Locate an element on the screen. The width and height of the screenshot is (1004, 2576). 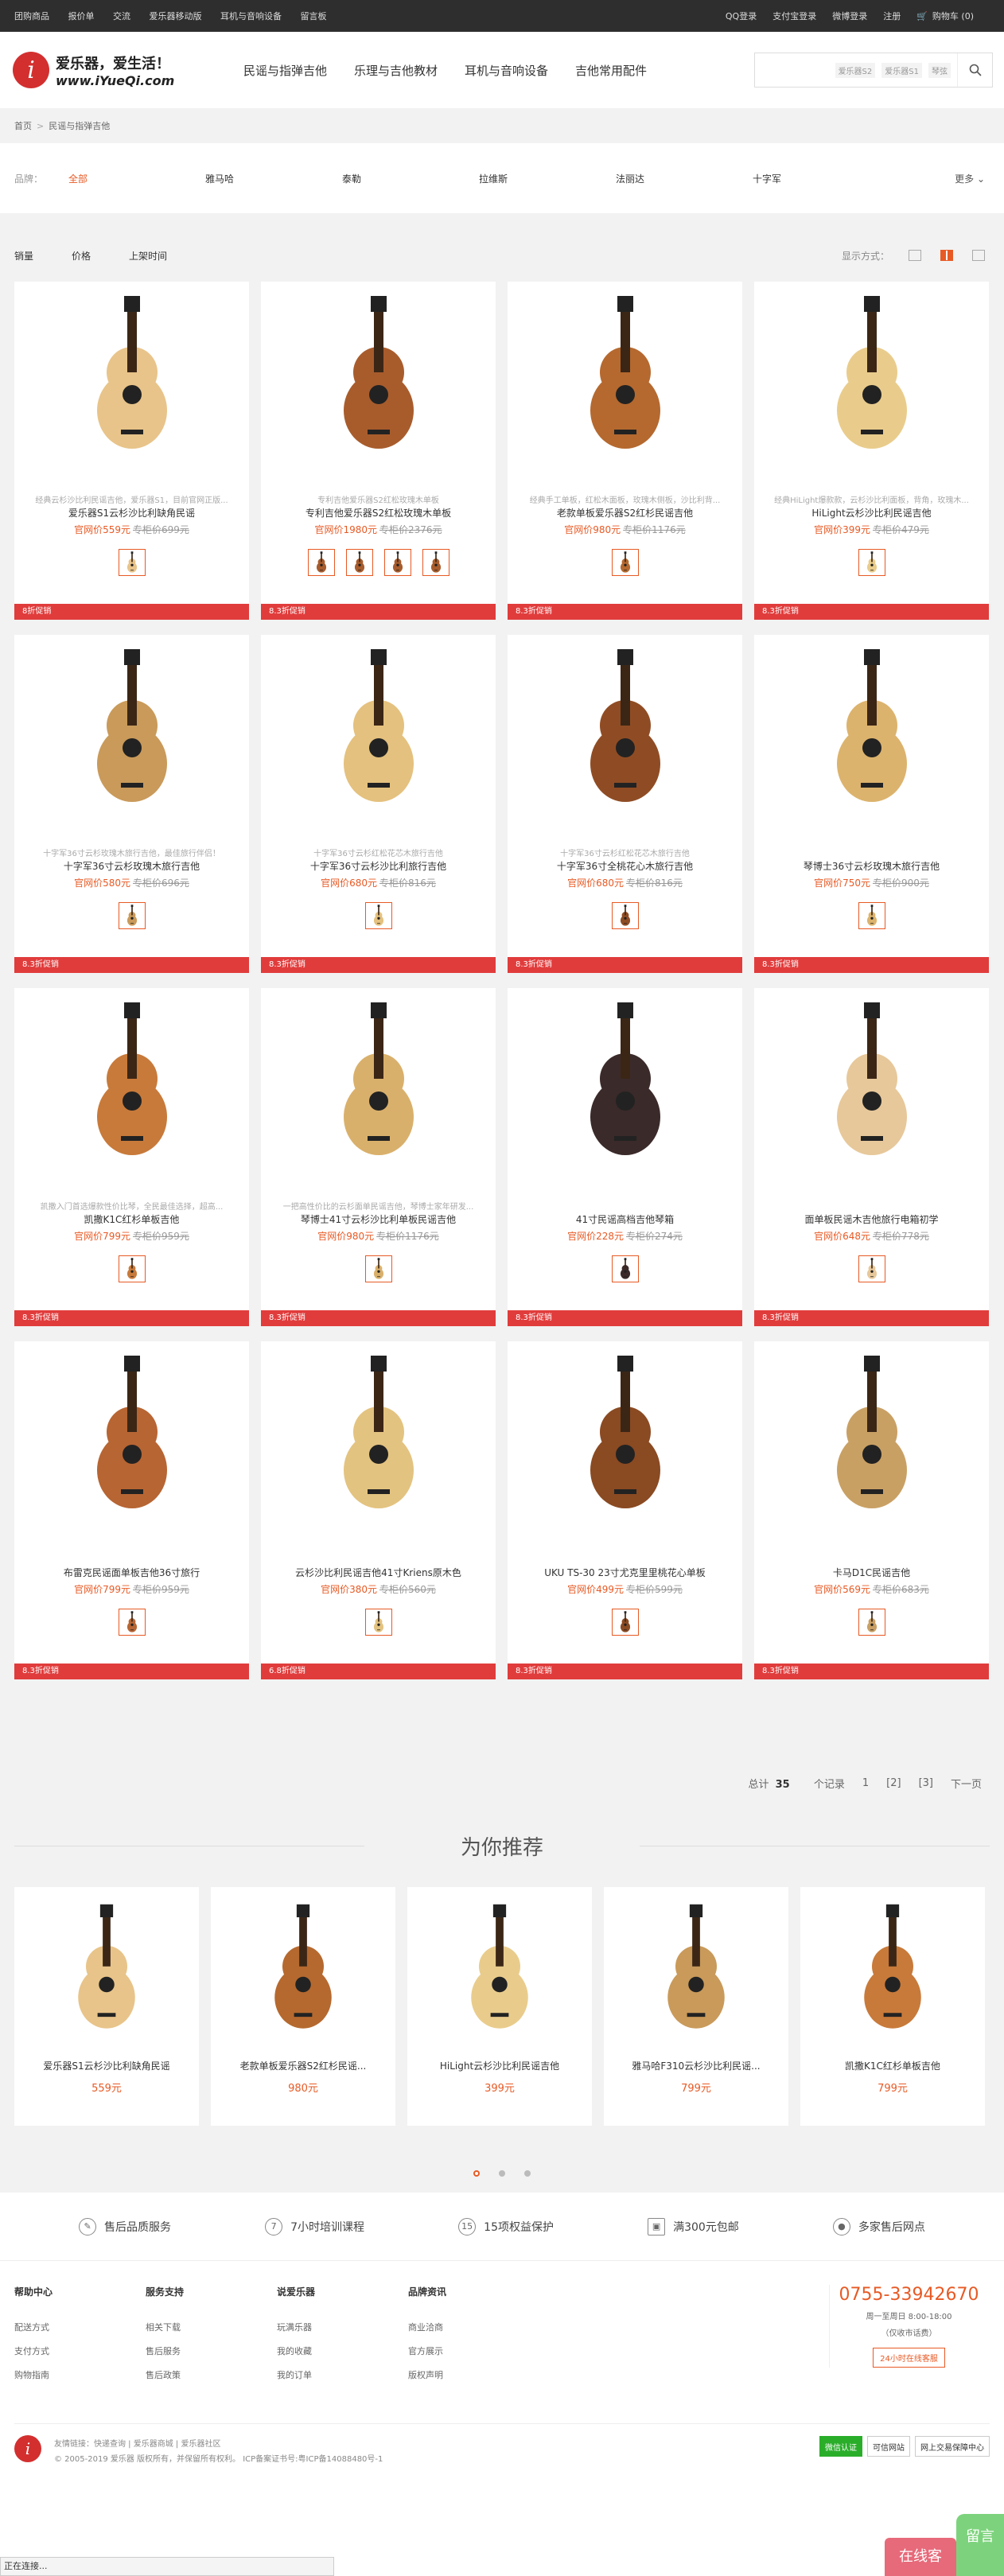
product-name: 云杉沙比利民谣吉他41寸Kriens原木色 is located at coordinates (378, 1573).